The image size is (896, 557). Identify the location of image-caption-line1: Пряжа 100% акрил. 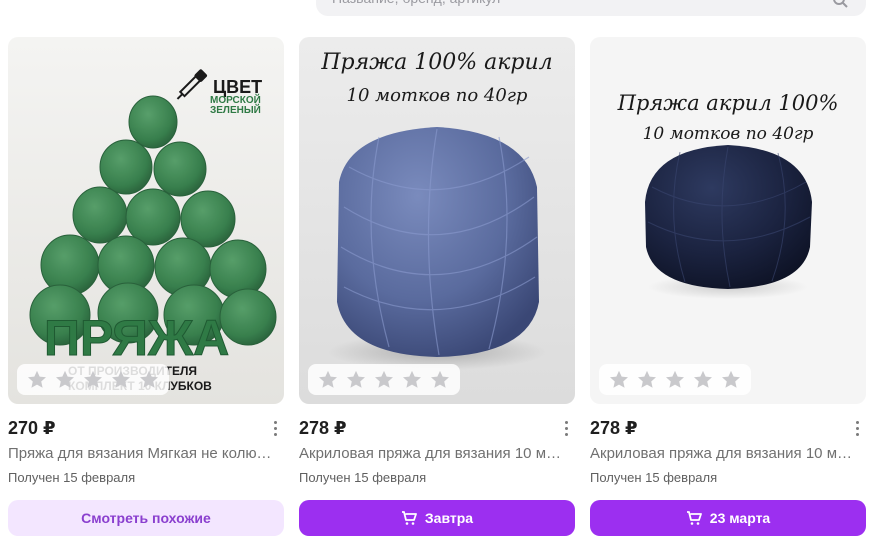
(436, 62).